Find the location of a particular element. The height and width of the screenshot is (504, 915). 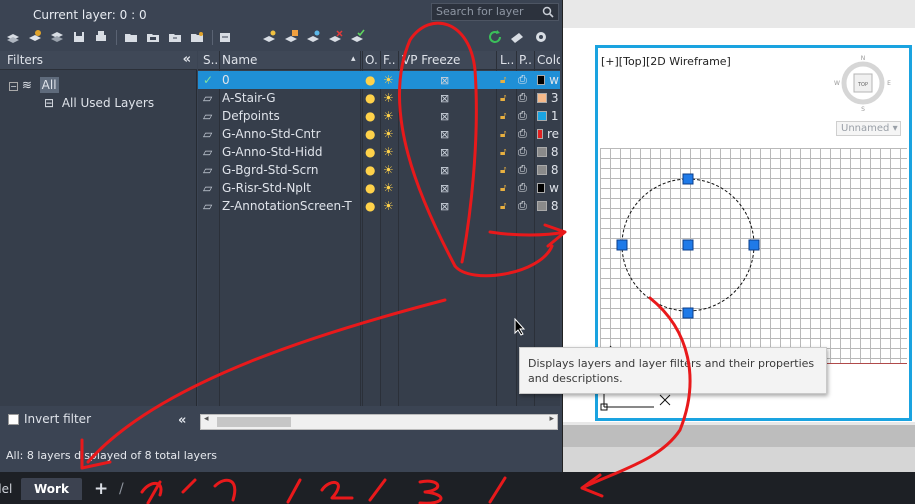

layer-name: 0 is located at coordinates (290, 80).